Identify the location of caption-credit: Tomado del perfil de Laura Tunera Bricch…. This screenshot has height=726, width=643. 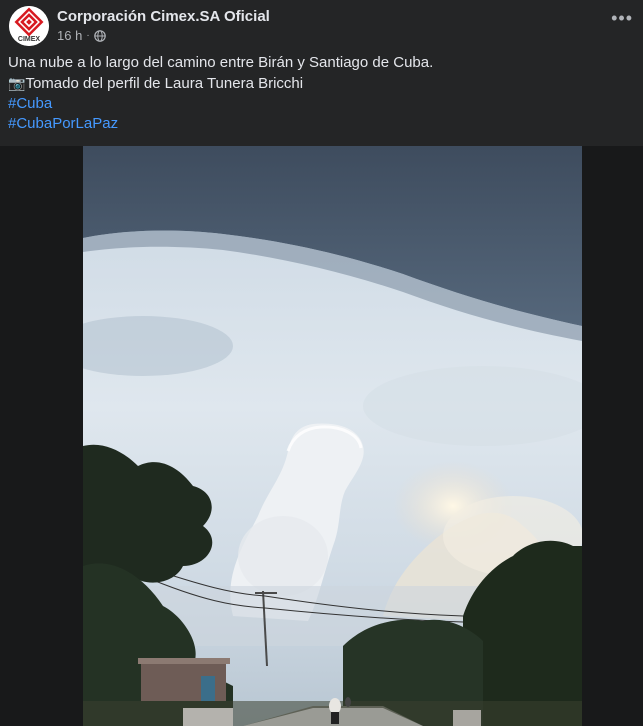
(164, 83).